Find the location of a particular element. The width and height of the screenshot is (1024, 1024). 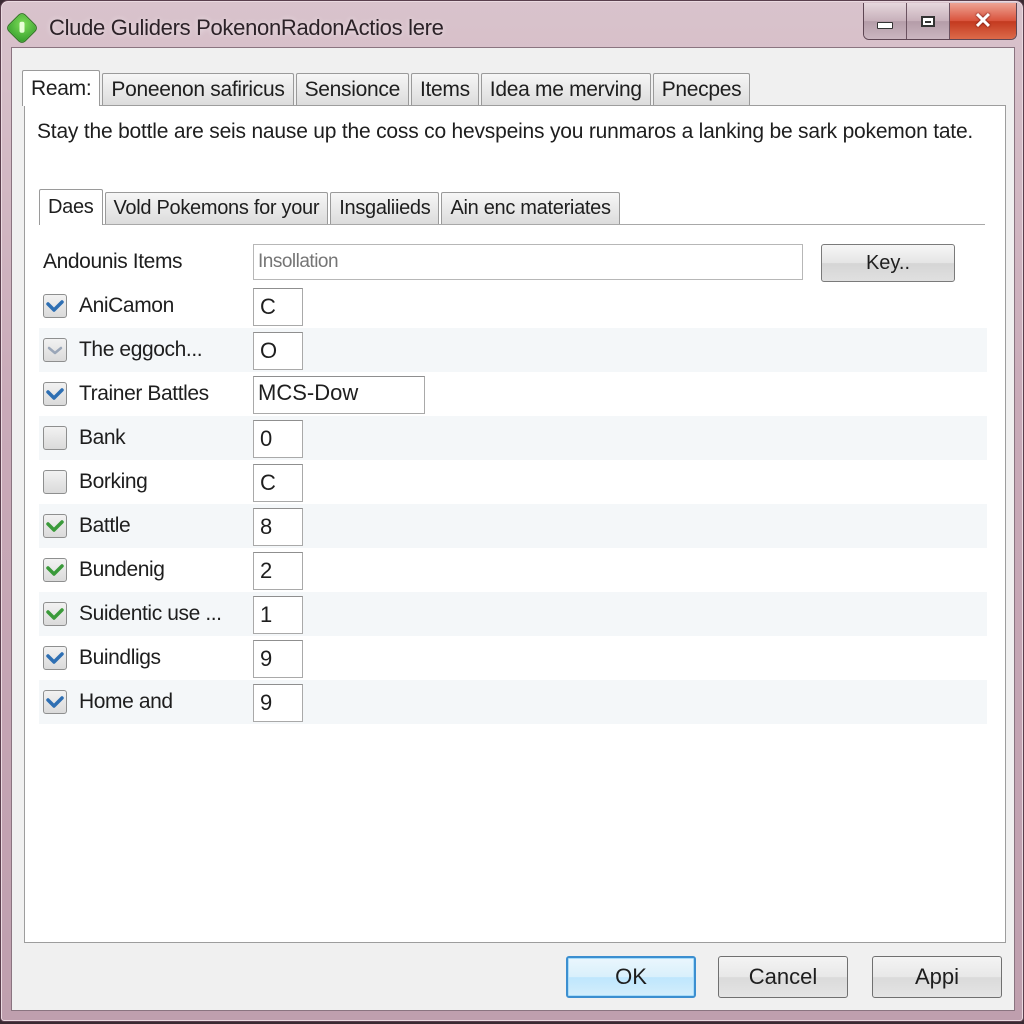

close-icon: ✕ is located at coordinates (983, 20).